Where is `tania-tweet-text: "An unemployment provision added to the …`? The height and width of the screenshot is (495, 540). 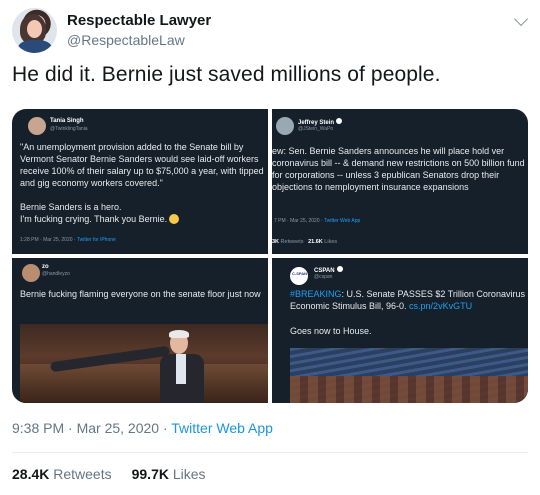 tania-tweet-text: "An unemployment provision added to the … is located at coordinates (142, 183).